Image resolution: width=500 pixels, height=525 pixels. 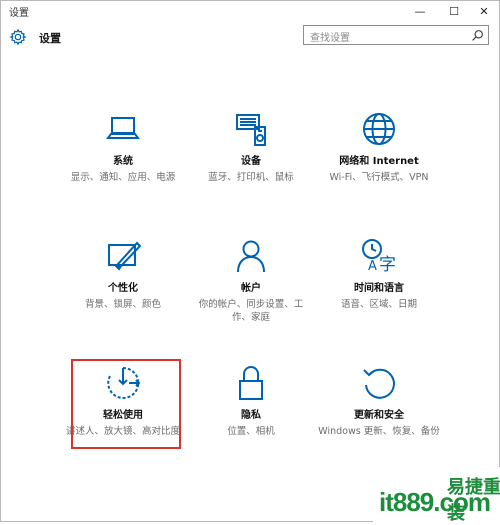 What do you see at coordinates (379, 129) in the screenshot?
I see `globe-icon` at bounding box center [379, 129].